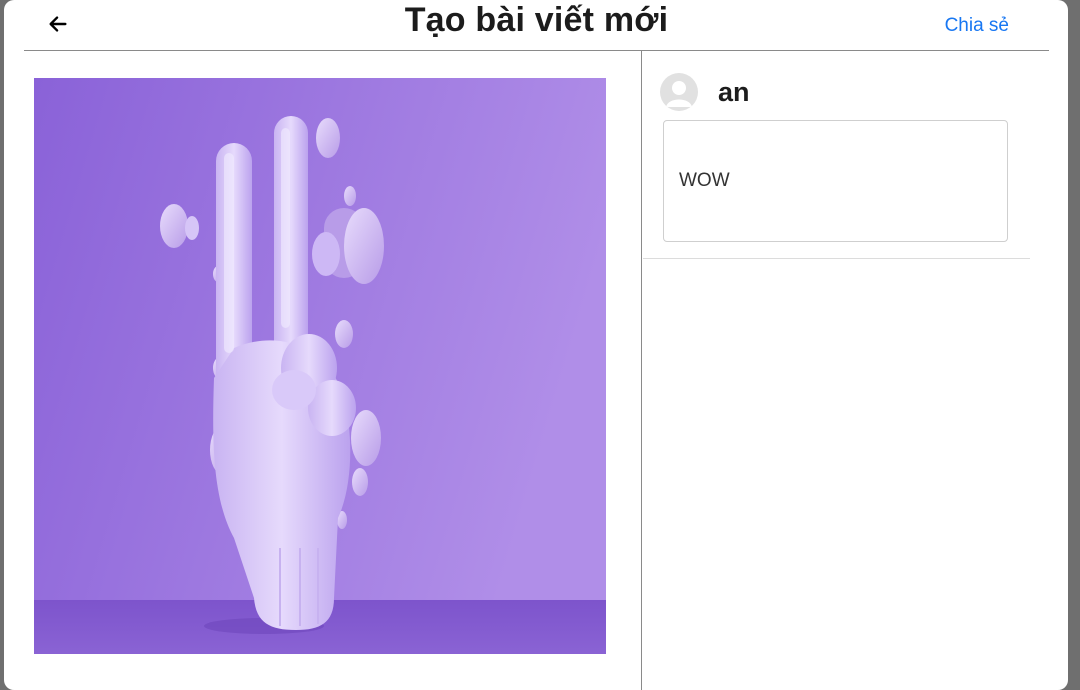  I want to click on share-button: Chia sẻ, so click(977, 26).